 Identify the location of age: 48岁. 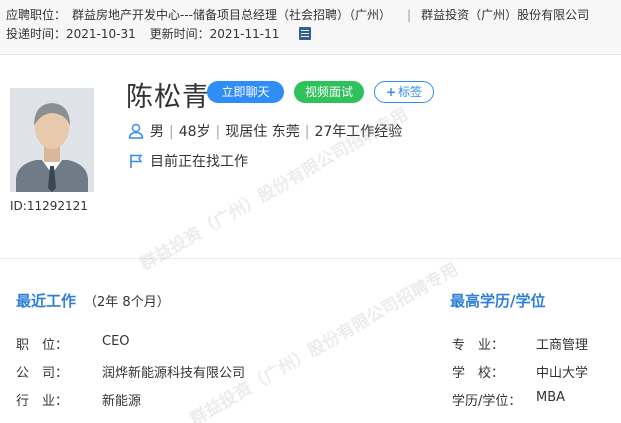
(194, 132).